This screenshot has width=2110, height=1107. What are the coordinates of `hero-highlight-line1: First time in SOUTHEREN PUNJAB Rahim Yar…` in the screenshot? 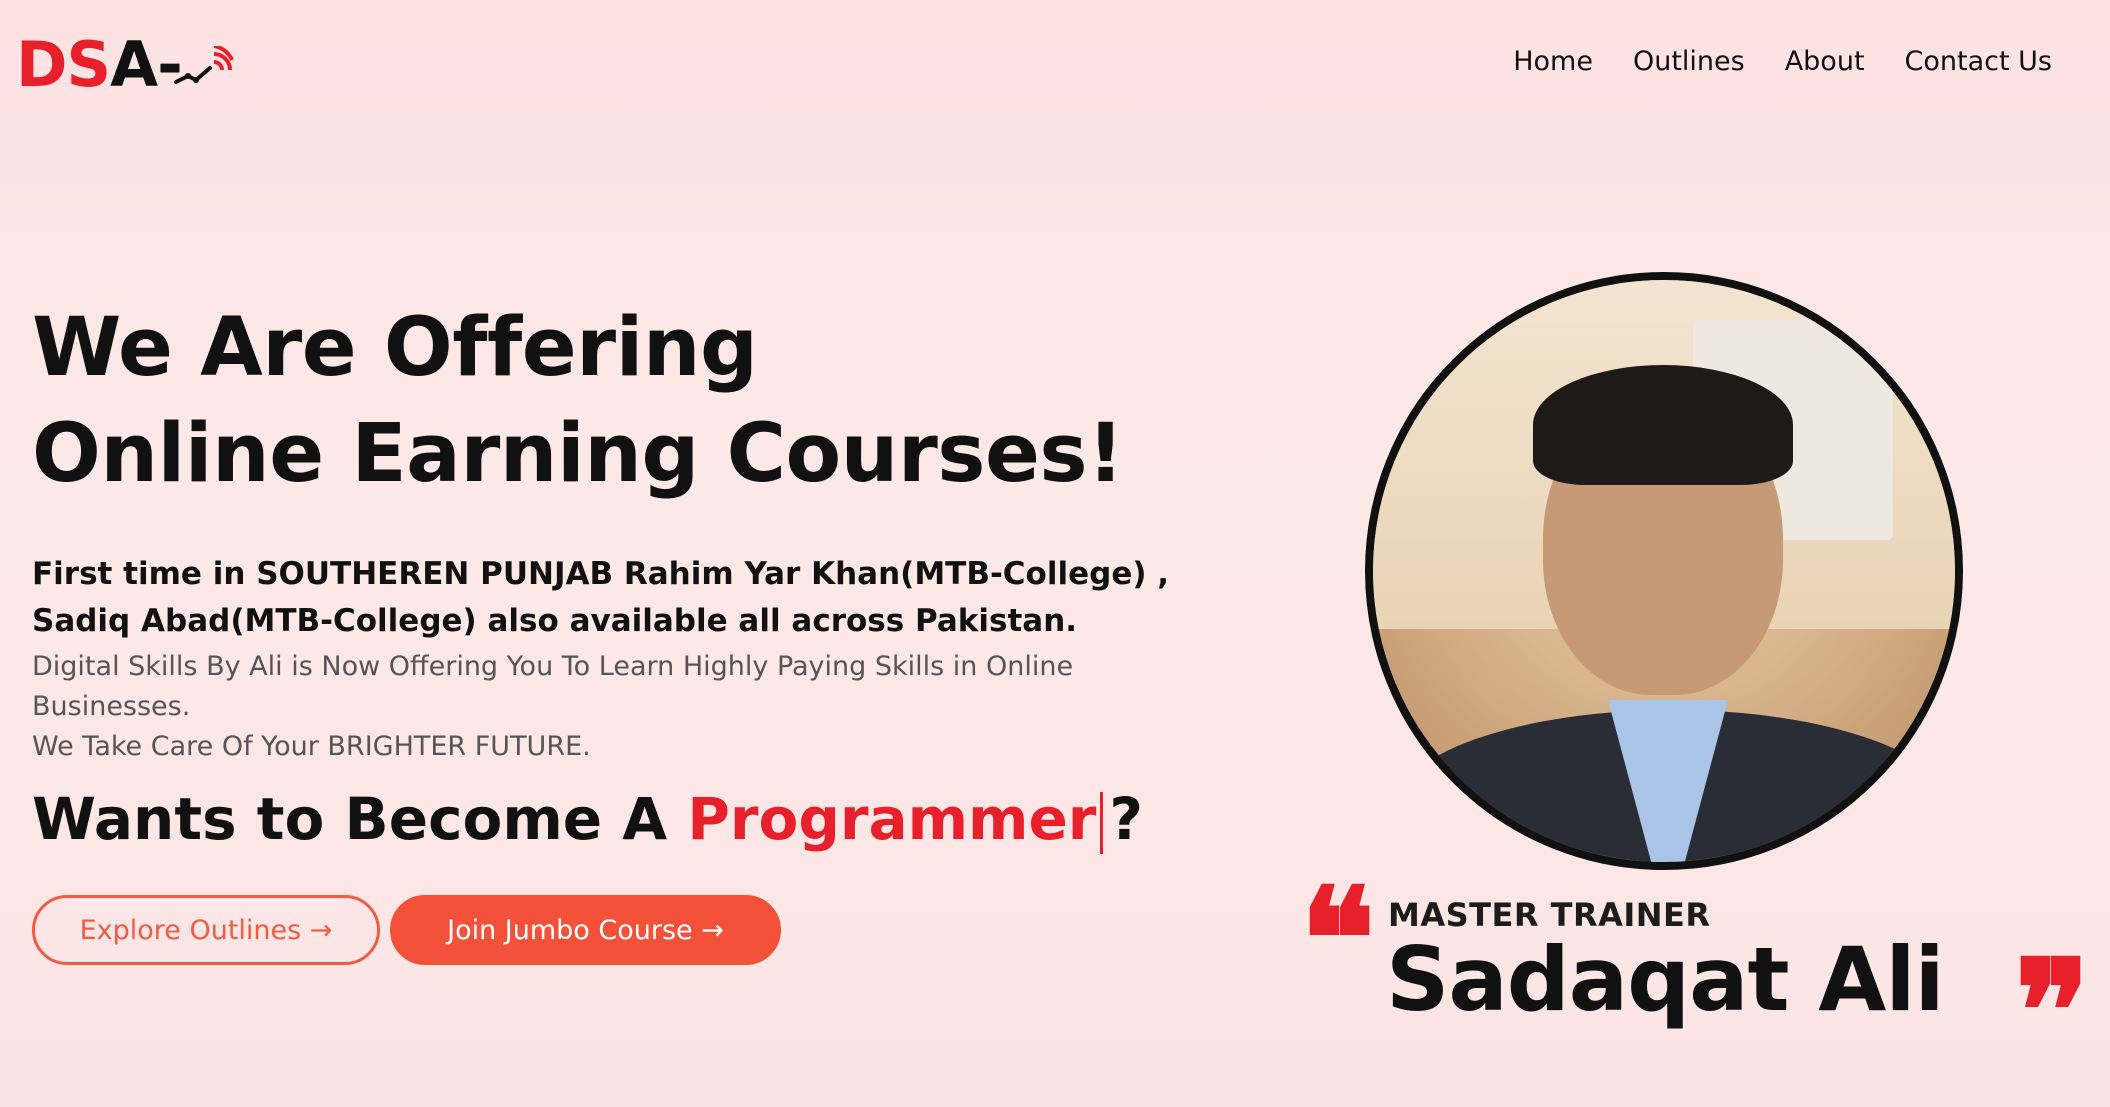 It's located at (601, 574).